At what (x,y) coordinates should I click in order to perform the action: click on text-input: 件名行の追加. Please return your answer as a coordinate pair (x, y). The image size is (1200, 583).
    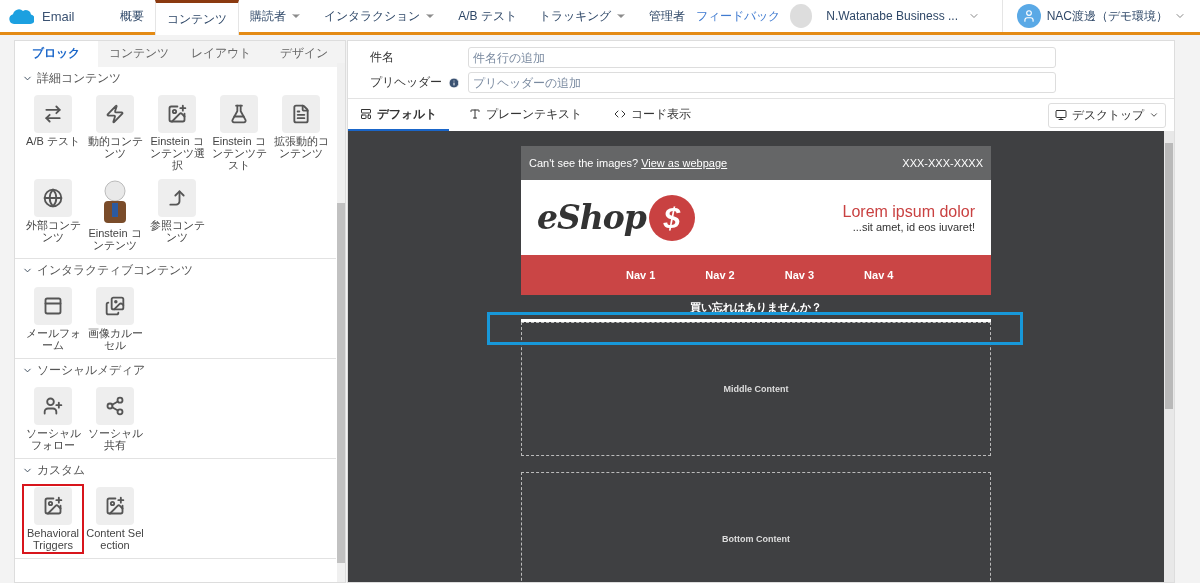
    Looking at the image, I should click on (762, 57).